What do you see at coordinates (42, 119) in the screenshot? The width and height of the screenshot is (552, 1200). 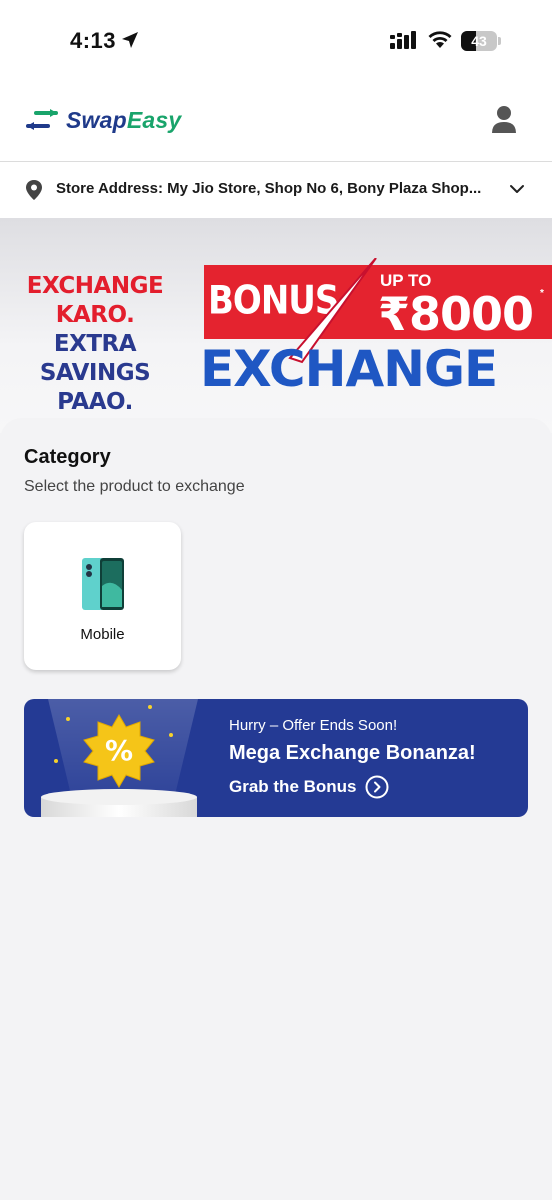 I see `swap-arrows-icon` at bounding box center [42, 119].